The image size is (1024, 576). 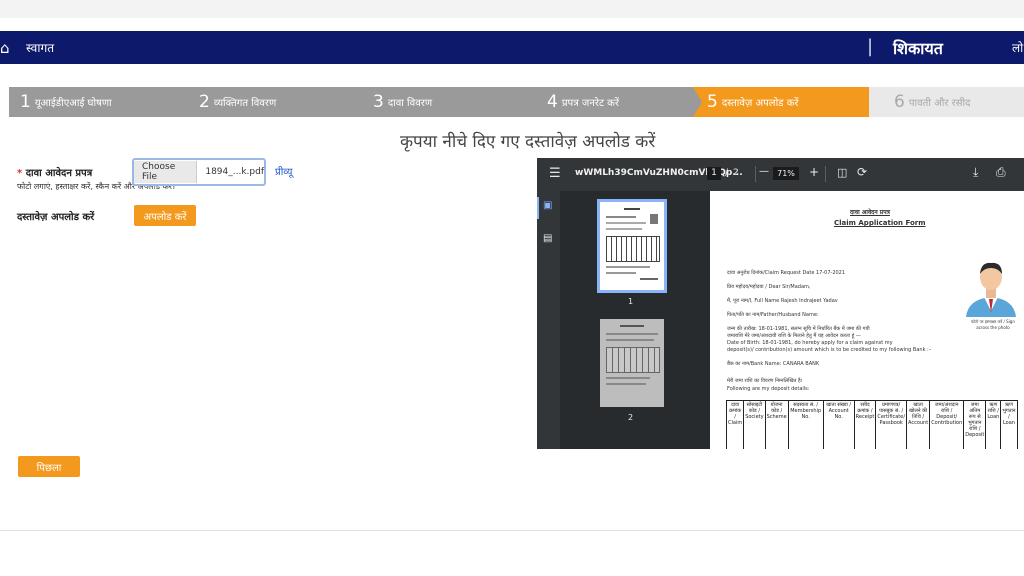 What do you see at coordinates (40, 48) in the screenshot?
I see `welcome-text: स्वागत` at bounding box center [40, 48].